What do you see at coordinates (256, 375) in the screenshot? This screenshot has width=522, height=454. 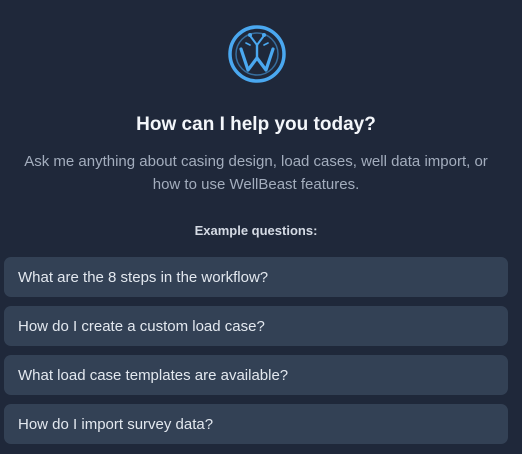 I see `example-question-load-case-templates: What load case templates are available?` at bounding box center [256, 375].